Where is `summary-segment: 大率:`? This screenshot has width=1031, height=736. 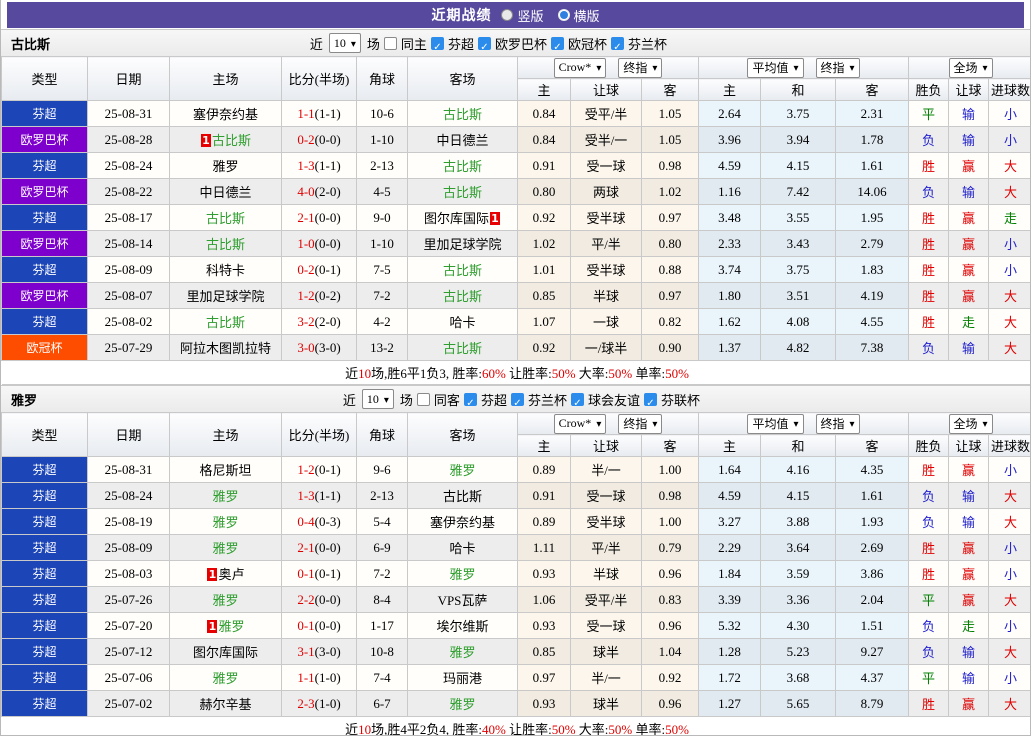 summary-segment: 大率: is located at coordinates (592, 729).